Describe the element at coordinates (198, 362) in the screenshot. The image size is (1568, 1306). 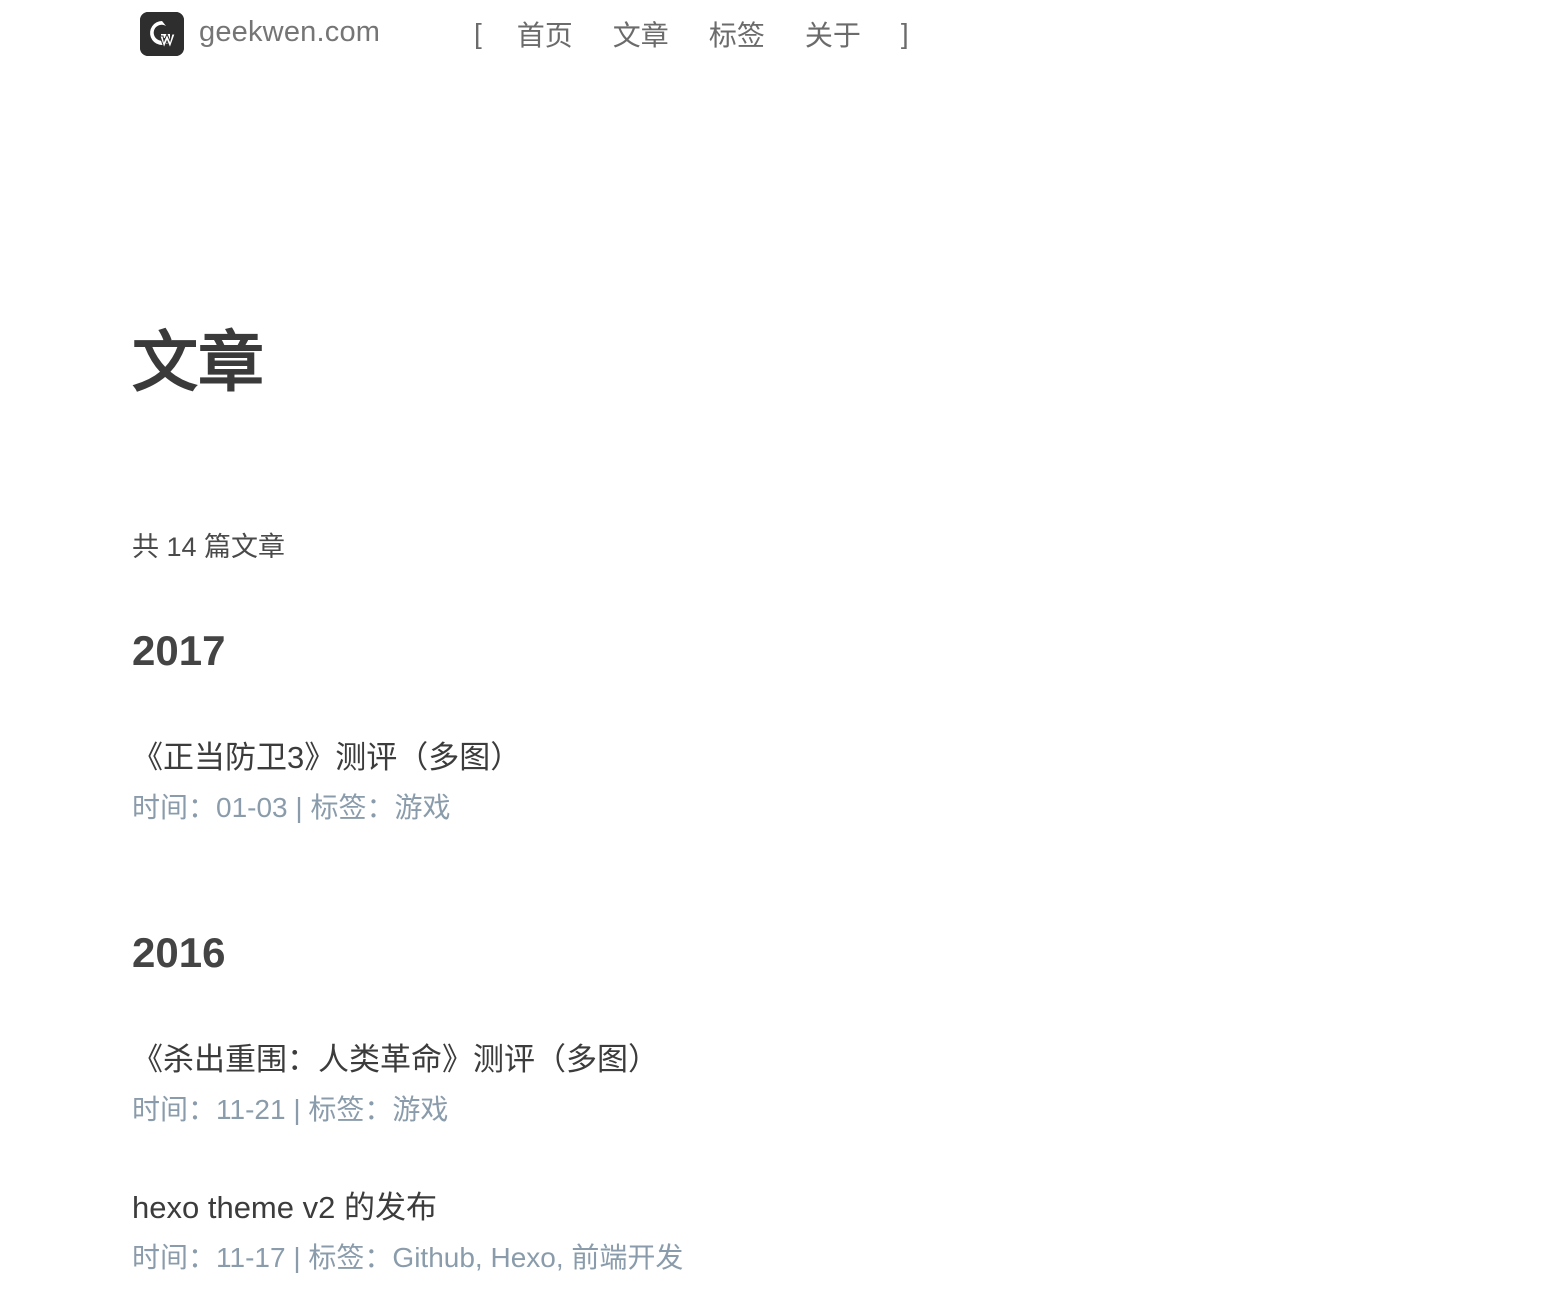
I see `page-title: 文章` at that location.